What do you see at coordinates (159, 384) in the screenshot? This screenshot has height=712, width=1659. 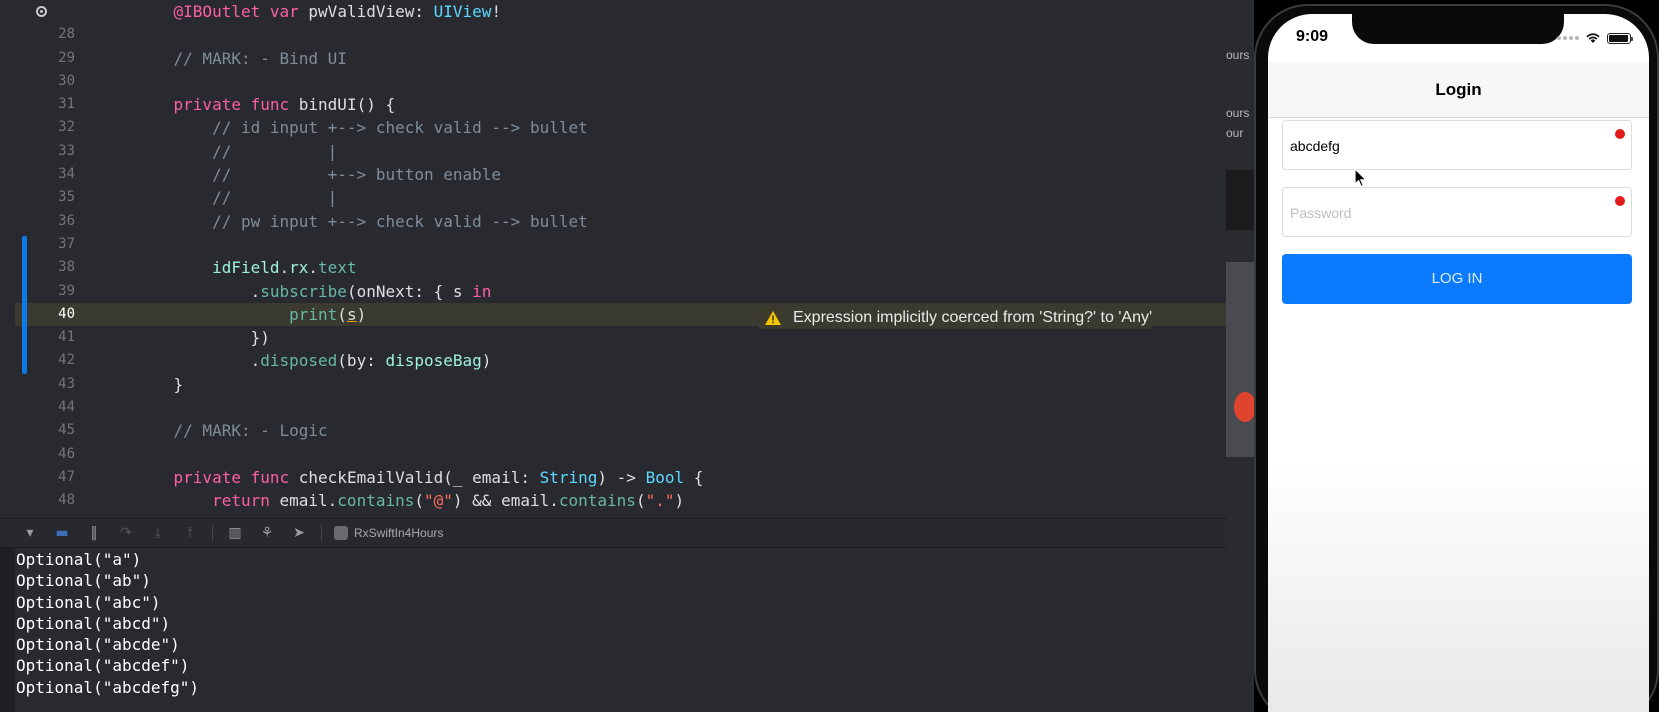 I see `code-text: }` at bounding box center [159, 384].